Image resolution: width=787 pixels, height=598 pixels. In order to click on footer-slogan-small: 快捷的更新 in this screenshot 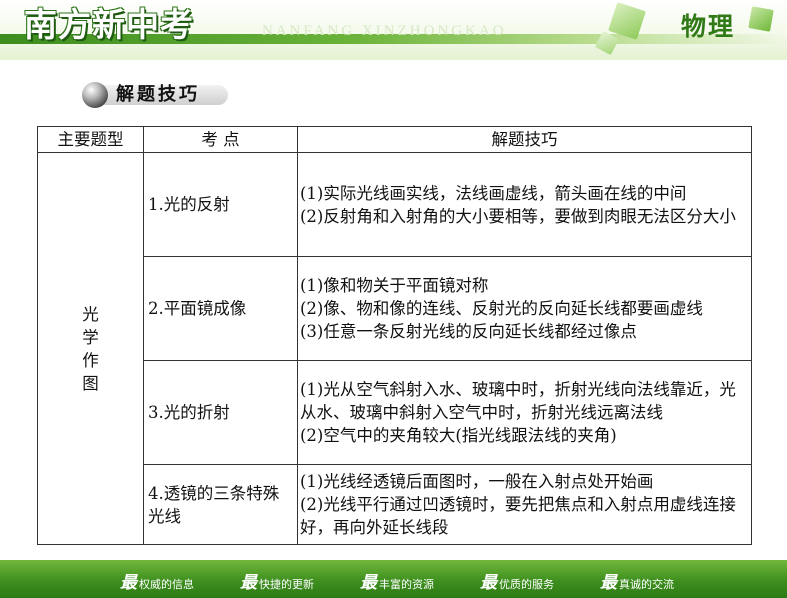, I will do `click(286, 584)`.